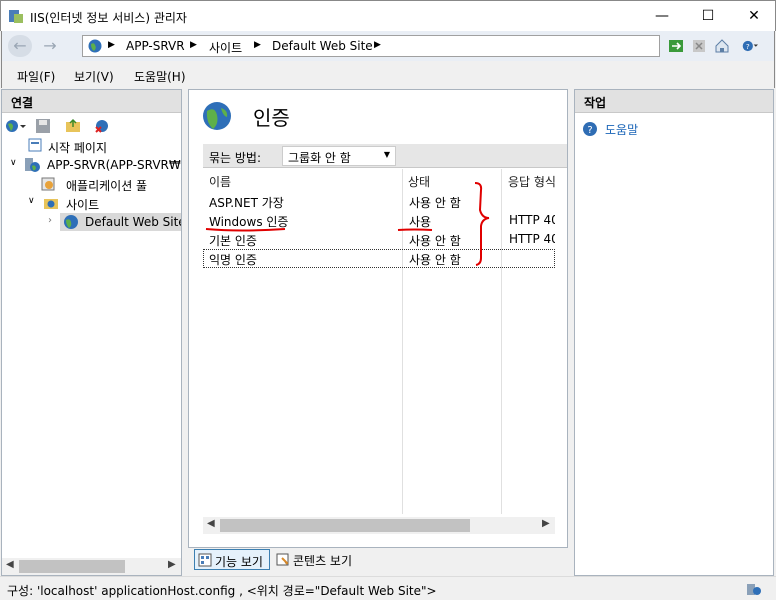 Image resolution: width=776 pixels, height=600 pixels. I want to click on menu-help: 도움말(H), so click(160, 76).